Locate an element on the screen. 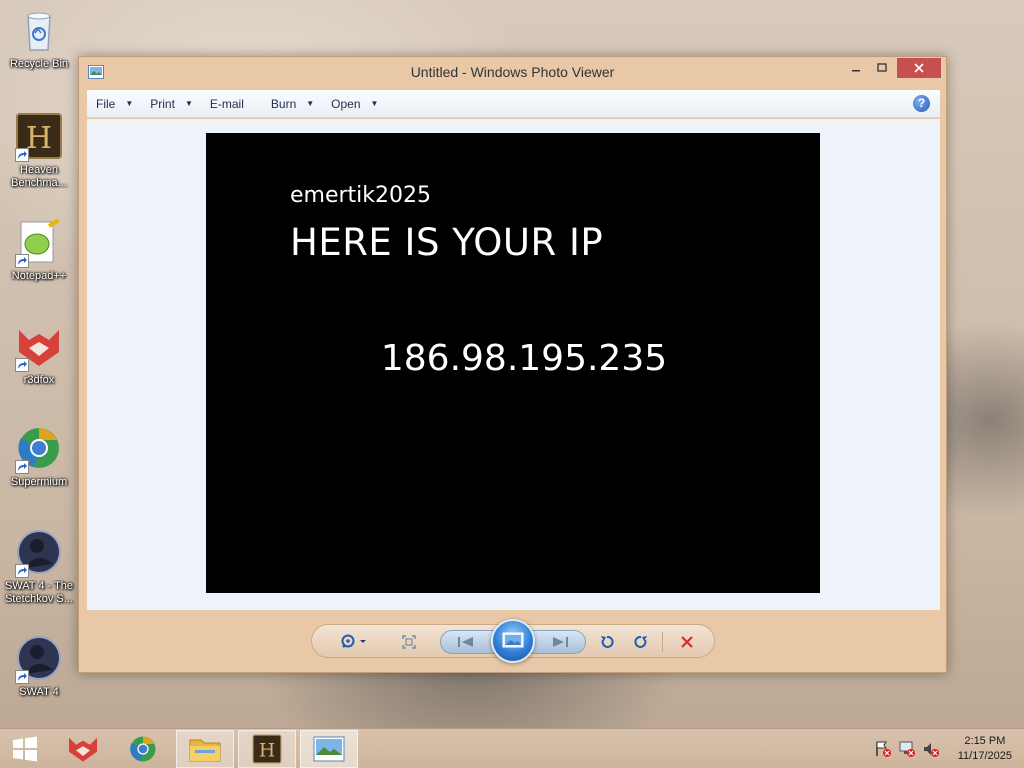 This screenshot has height=768, width=1024. slideshow-icon is located at coordinates (513, 640).